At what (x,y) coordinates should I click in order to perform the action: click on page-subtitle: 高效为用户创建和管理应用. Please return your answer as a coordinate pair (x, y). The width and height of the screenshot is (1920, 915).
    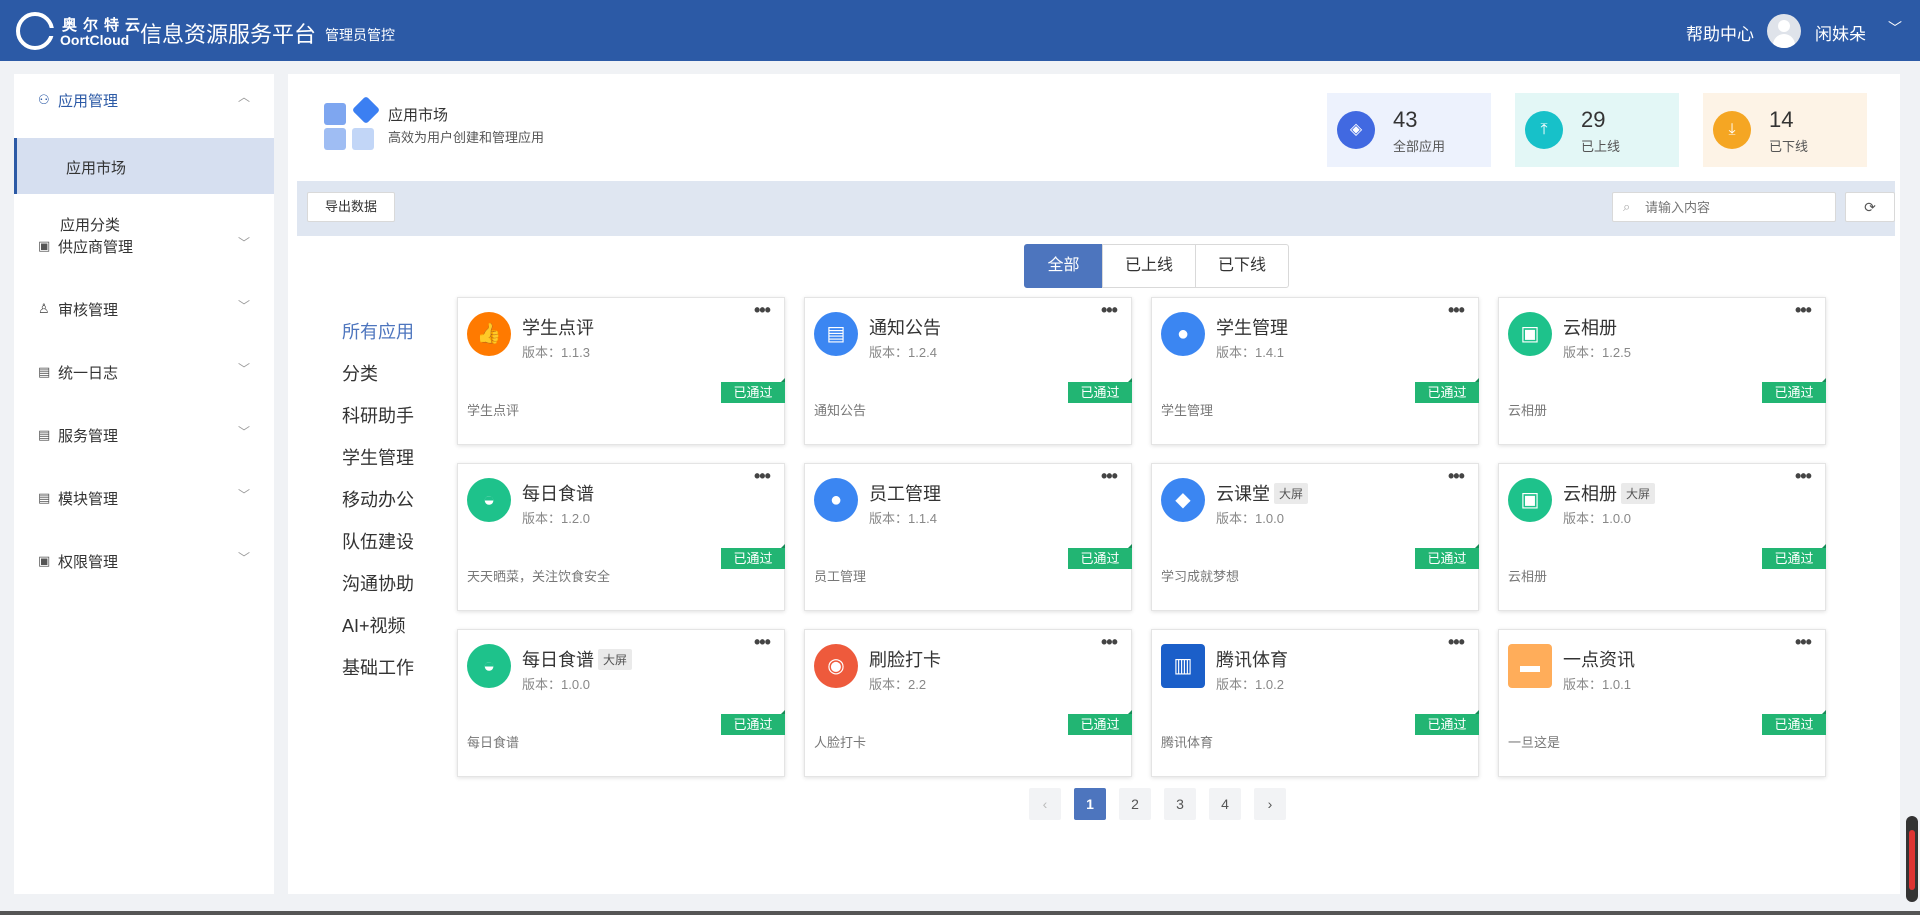
    Looking at the image, I should click on (466, 137).